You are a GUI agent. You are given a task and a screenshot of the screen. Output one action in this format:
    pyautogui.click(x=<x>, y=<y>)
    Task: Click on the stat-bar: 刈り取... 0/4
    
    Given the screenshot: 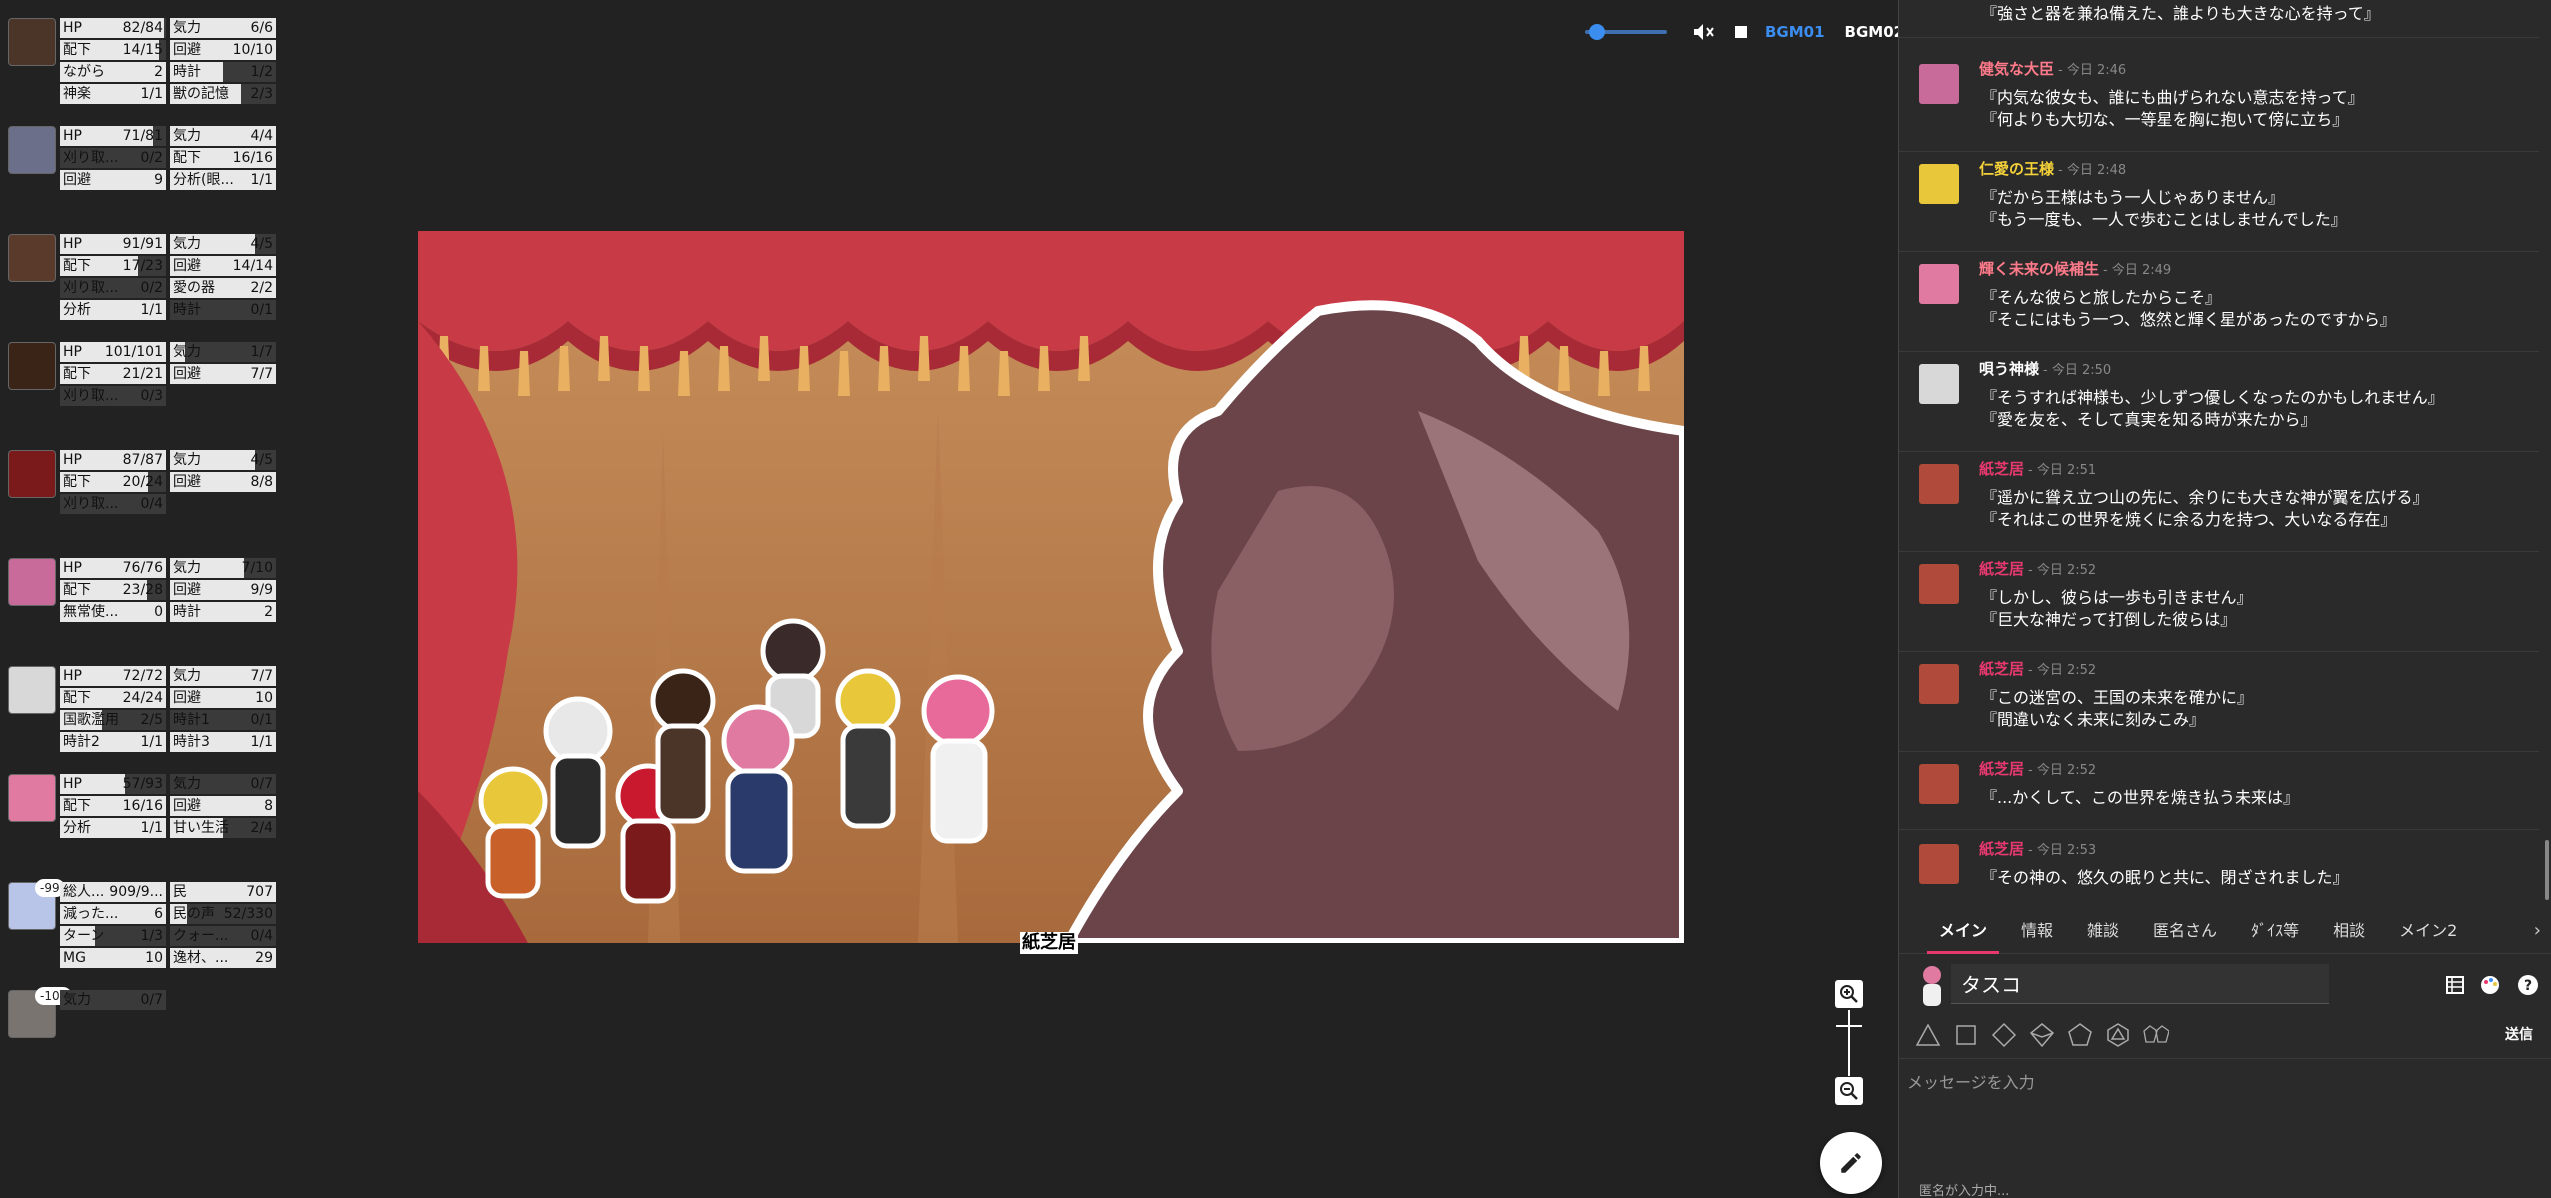 What is the action you would take?
    pyautogui.click(x=113, y=504)
    